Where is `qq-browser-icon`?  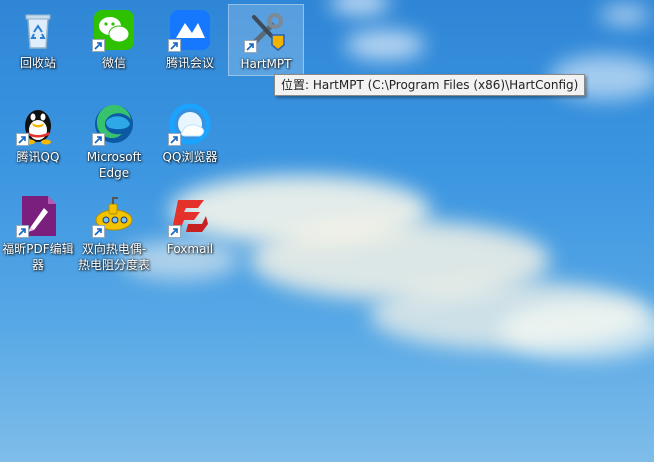 qq-browser-icon is located at coordinates (190, 124).